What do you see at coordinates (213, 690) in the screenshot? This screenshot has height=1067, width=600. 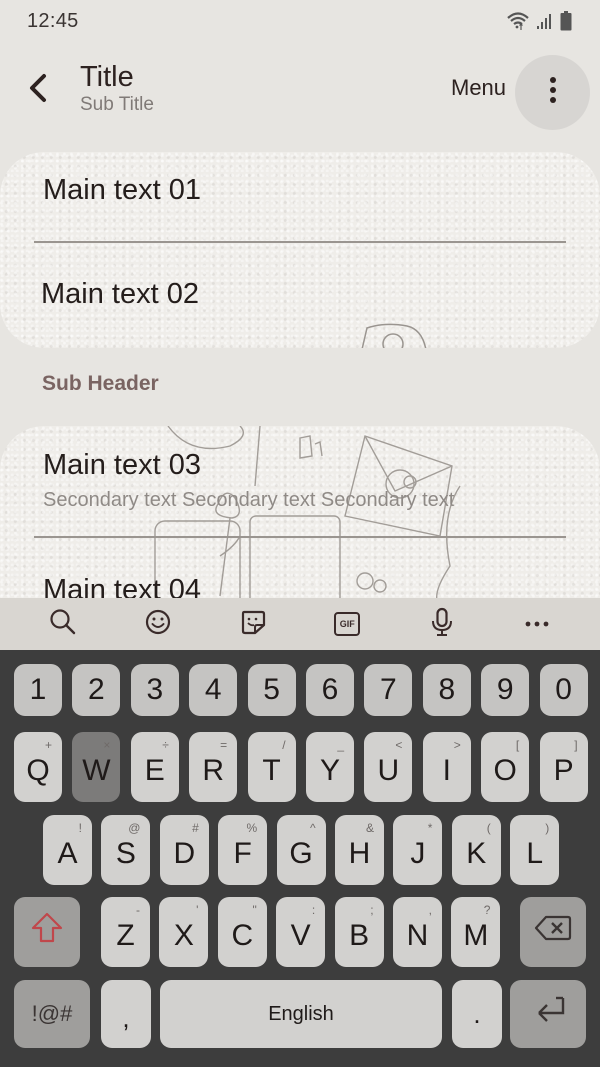 I see `key-4: 4` at bounding box center [213, 690].